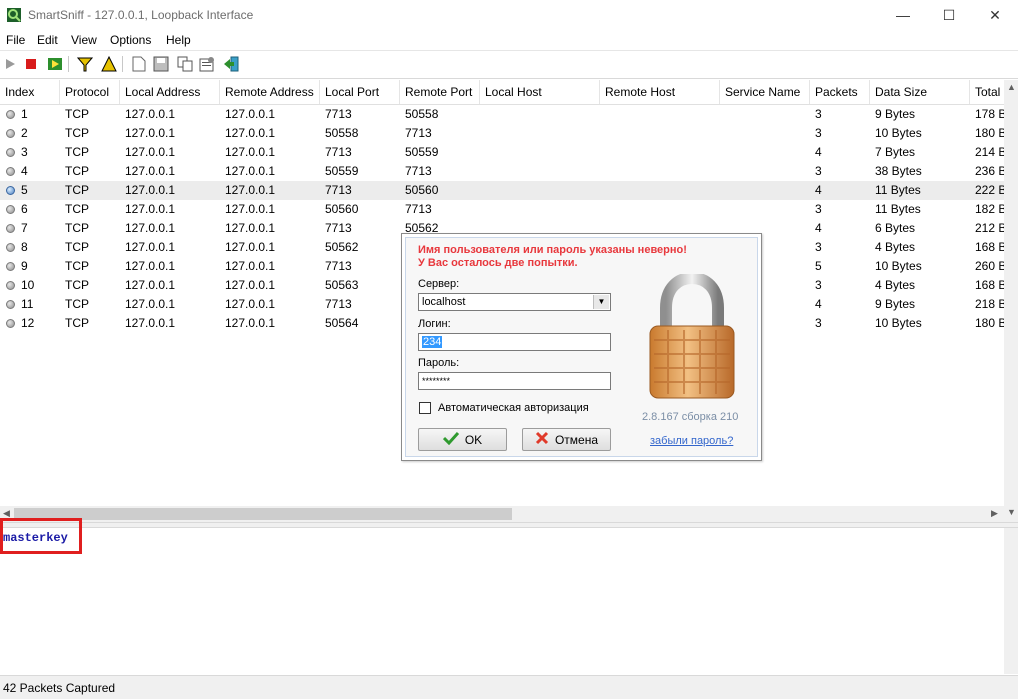 This screenshot has height=699, width=1018. I want to click on cross-icon, so click(542, 439).